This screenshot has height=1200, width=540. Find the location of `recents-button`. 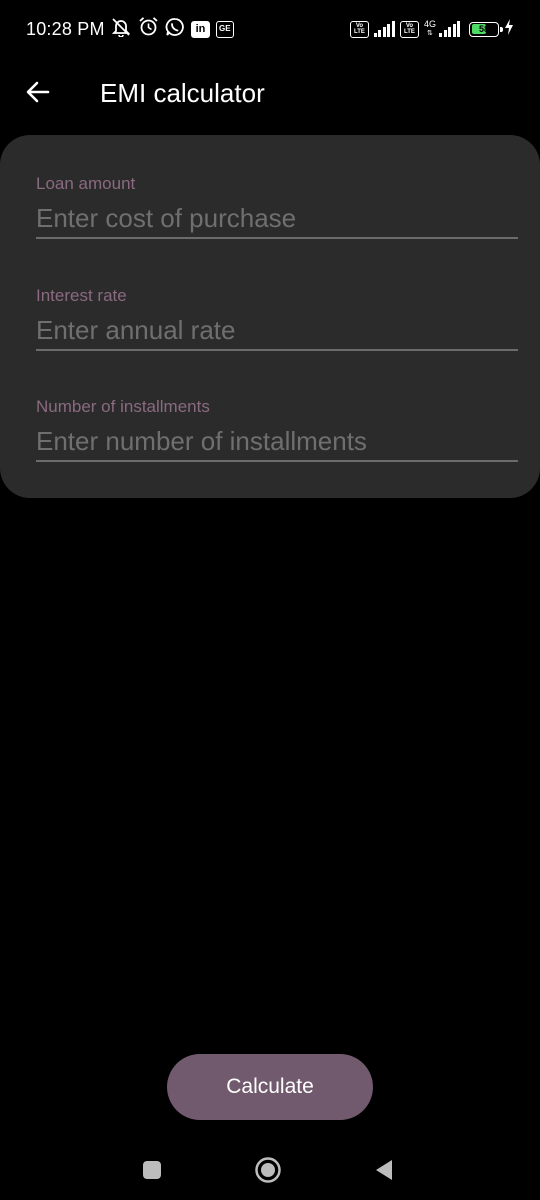

recents-button is located at coordinates (152, 1170).